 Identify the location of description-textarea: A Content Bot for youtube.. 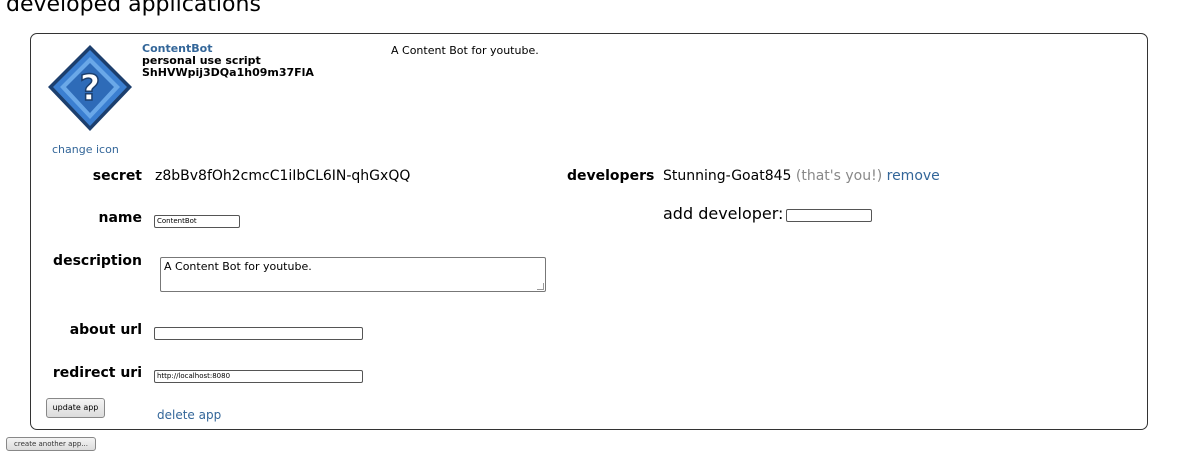
(353, 274).